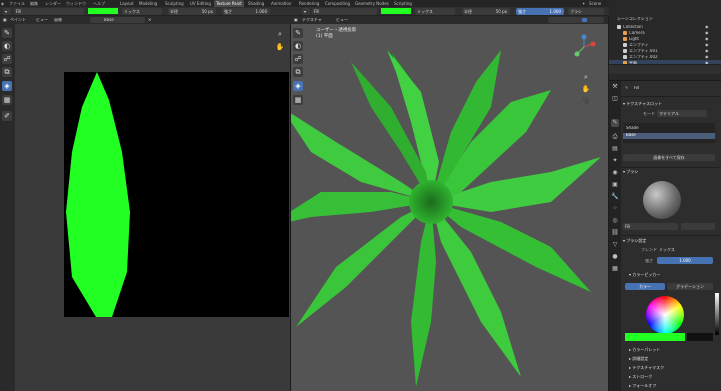  Describe the element at coordinates (49, 11) in the screenshot. I see `brush-selector: Fill` at that location.